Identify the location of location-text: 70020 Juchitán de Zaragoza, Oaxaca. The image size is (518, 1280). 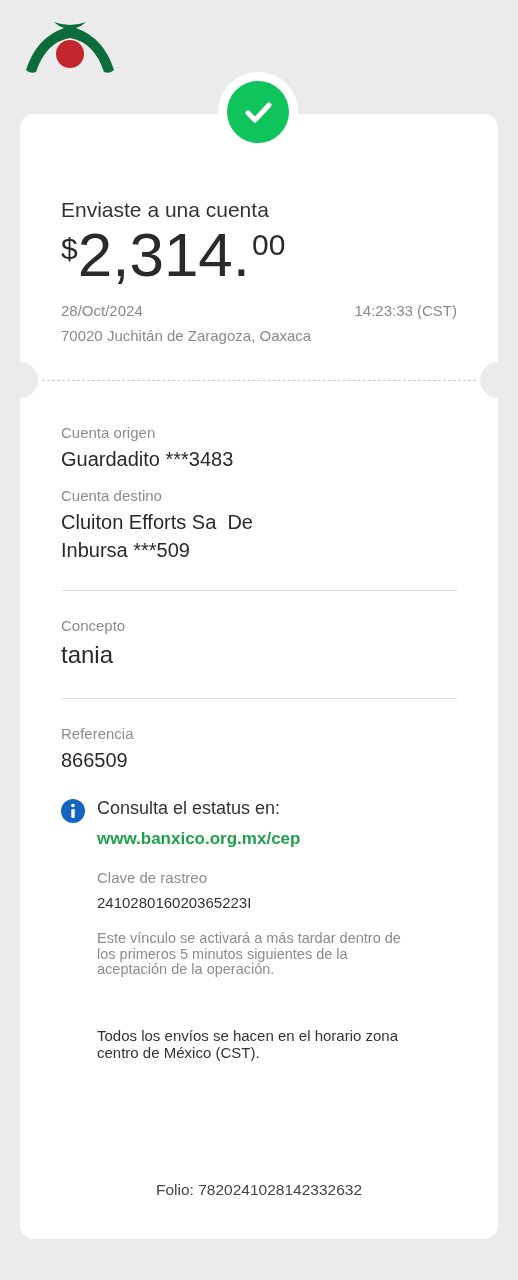
(187, 335).